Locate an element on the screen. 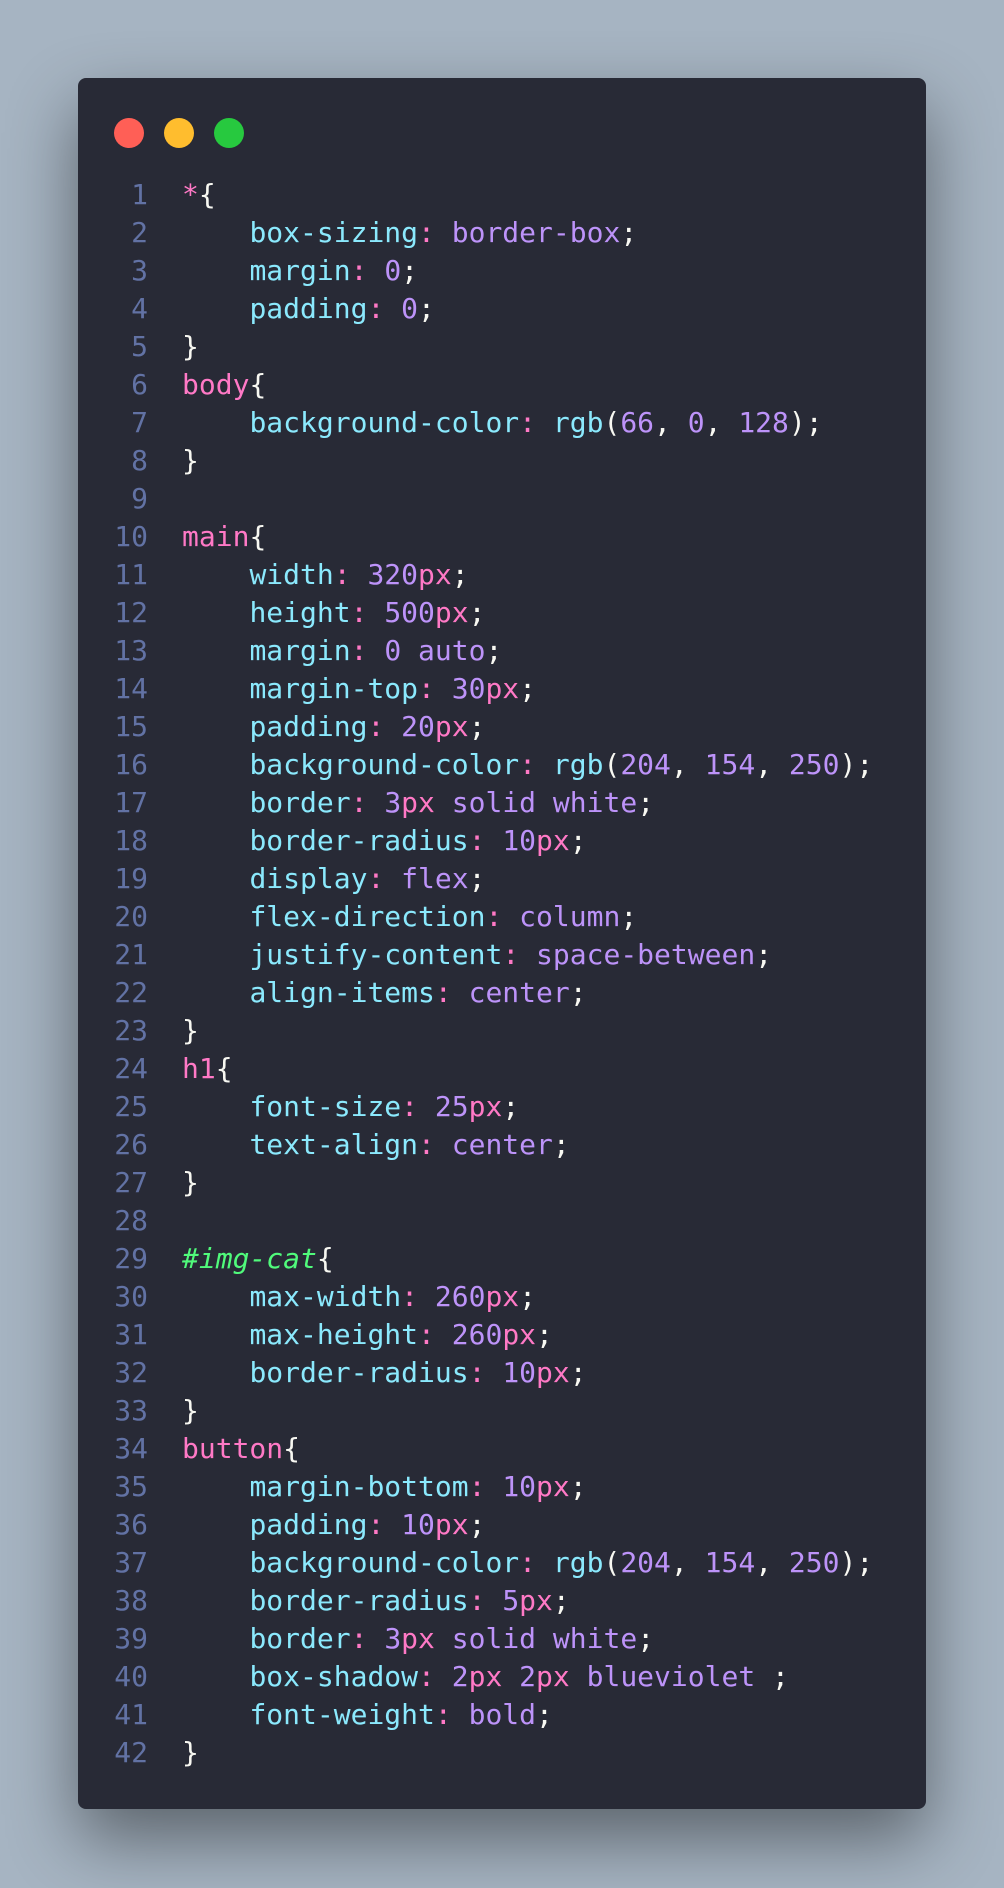 This screenshot has height=1888, width=1004. code-token: 500 is located at coordinates (409, 612).